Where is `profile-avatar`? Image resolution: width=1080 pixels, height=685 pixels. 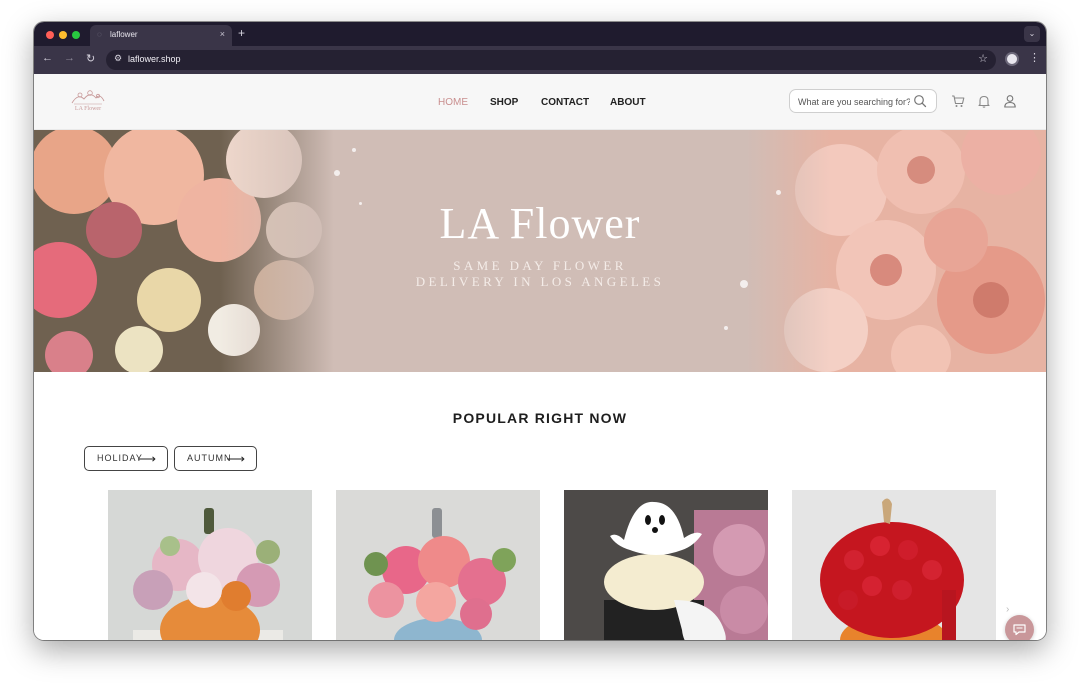 profile-avatar is located at coordinates (1012, 59).